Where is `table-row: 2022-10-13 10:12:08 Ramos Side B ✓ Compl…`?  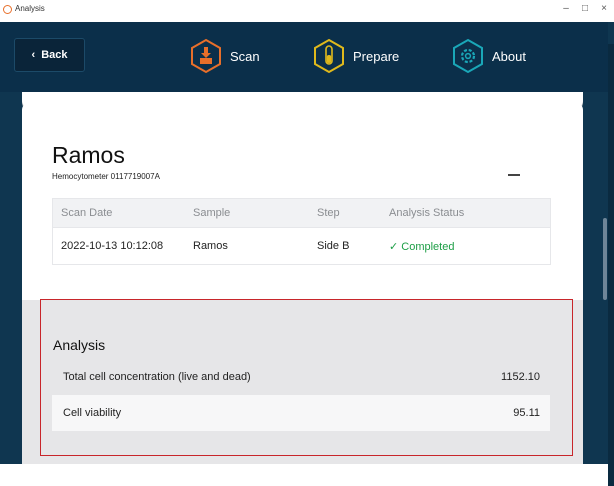 table-row: 2022-10-13 10:12:08 Ramos Side B ✓ Compl… is located at coordinates (301, 246).